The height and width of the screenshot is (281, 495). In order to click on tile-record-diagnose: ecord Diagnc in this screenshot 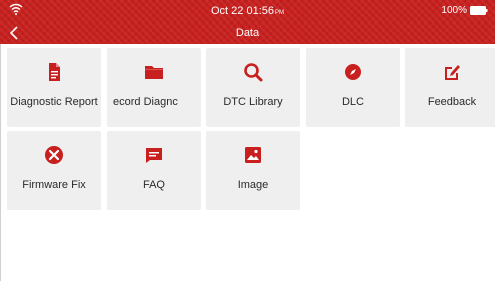, I will do `click(154, 87)`.